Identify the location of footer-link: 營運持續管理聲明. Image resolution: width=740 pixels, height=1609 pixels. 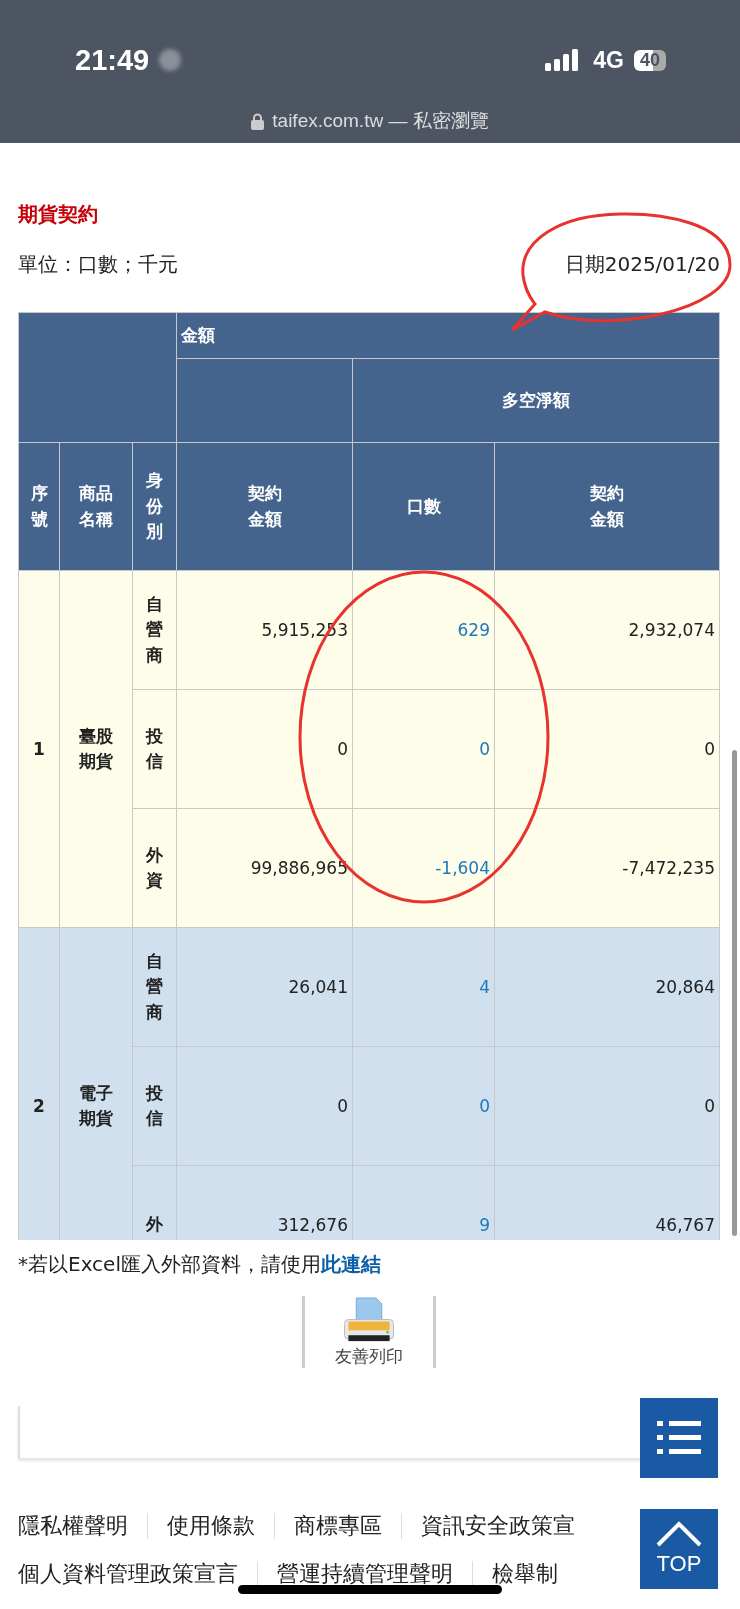
(365, 1574).